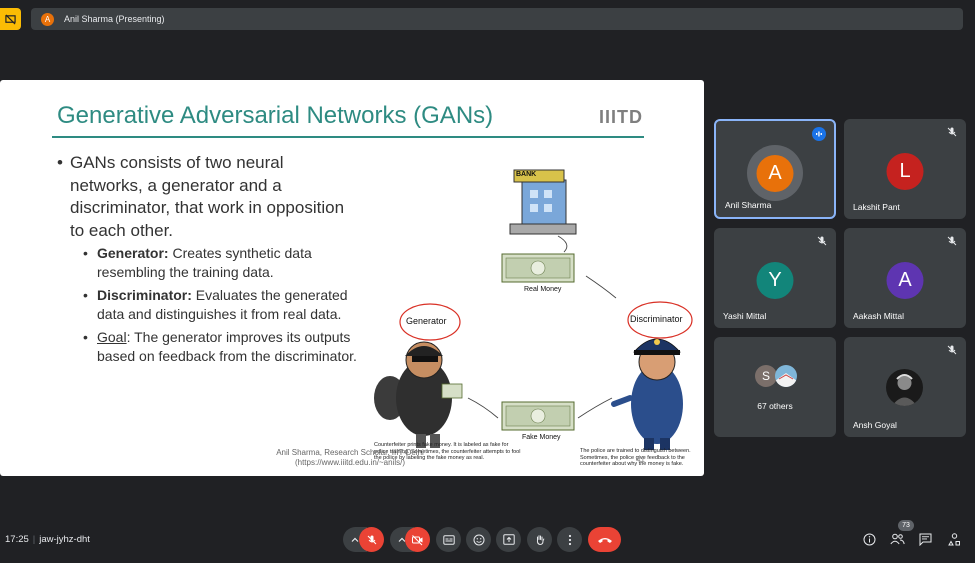  What do you see at coordinates (775, 406) in the screenshot?
I see `others-count-label: 67 others` at bounding box center [775, 406].